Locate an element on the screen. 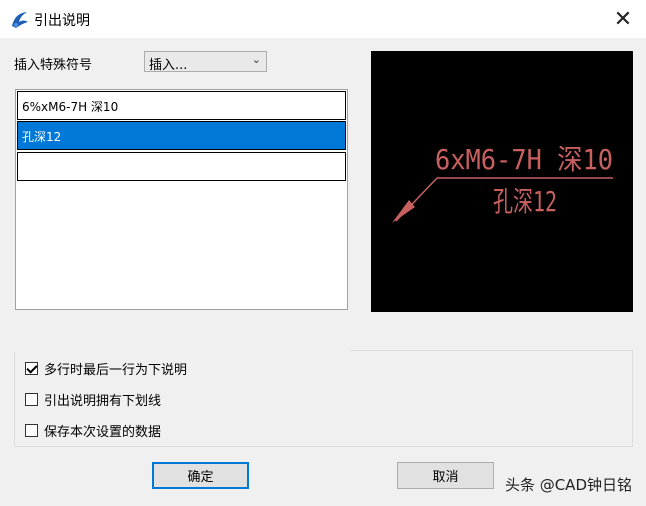 This screenshot has height=506, width=646. option-save-settings-label: 保存本次设置的数据 is located at coordinates (103, 432).